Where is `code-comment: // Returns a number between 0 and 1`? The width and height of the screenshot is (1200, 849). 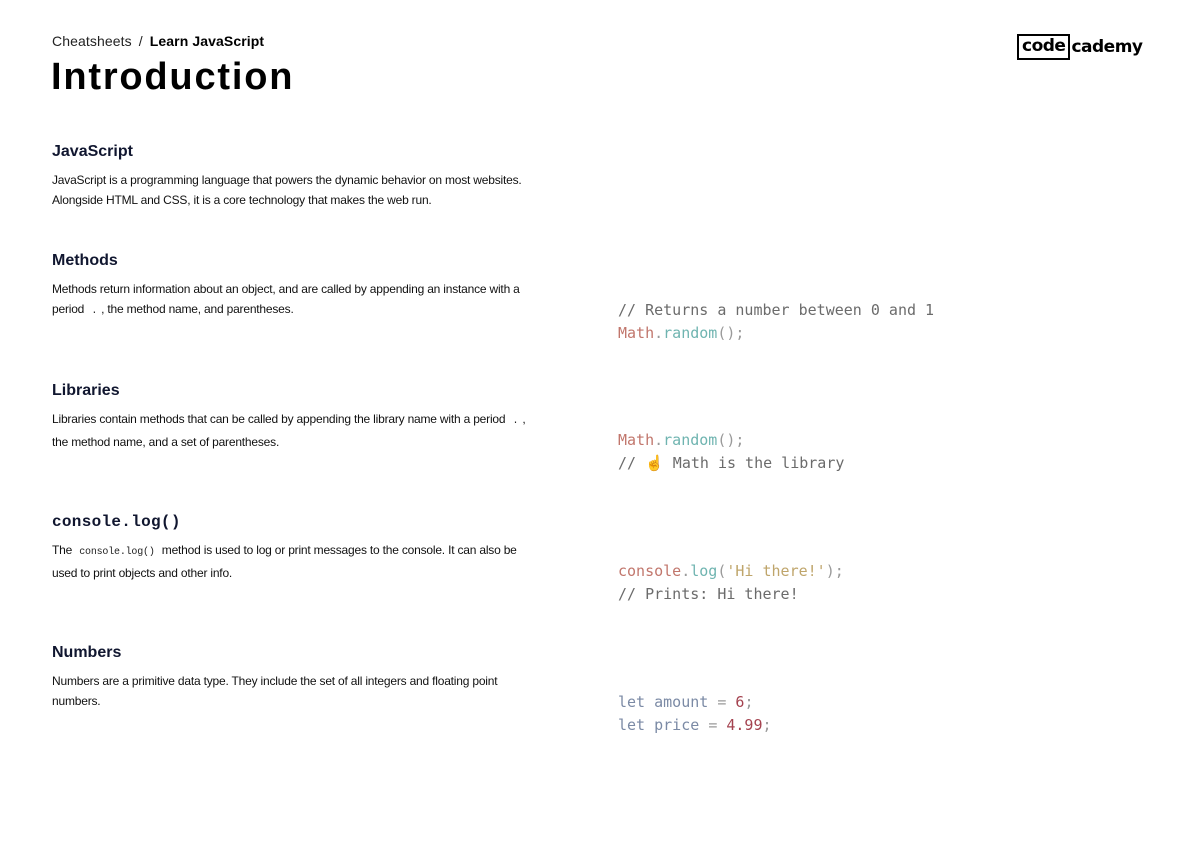
code-comment: // Returns a number between 0 and 1 is located at coordinates (776, 310).